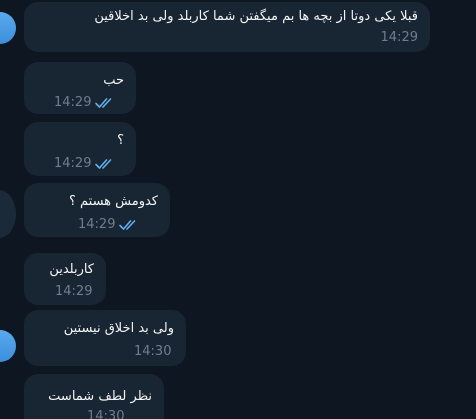  I want to click on message-bubble-incoming: ولی بد اخلاق نیستین 14:30, so click(105, 338).